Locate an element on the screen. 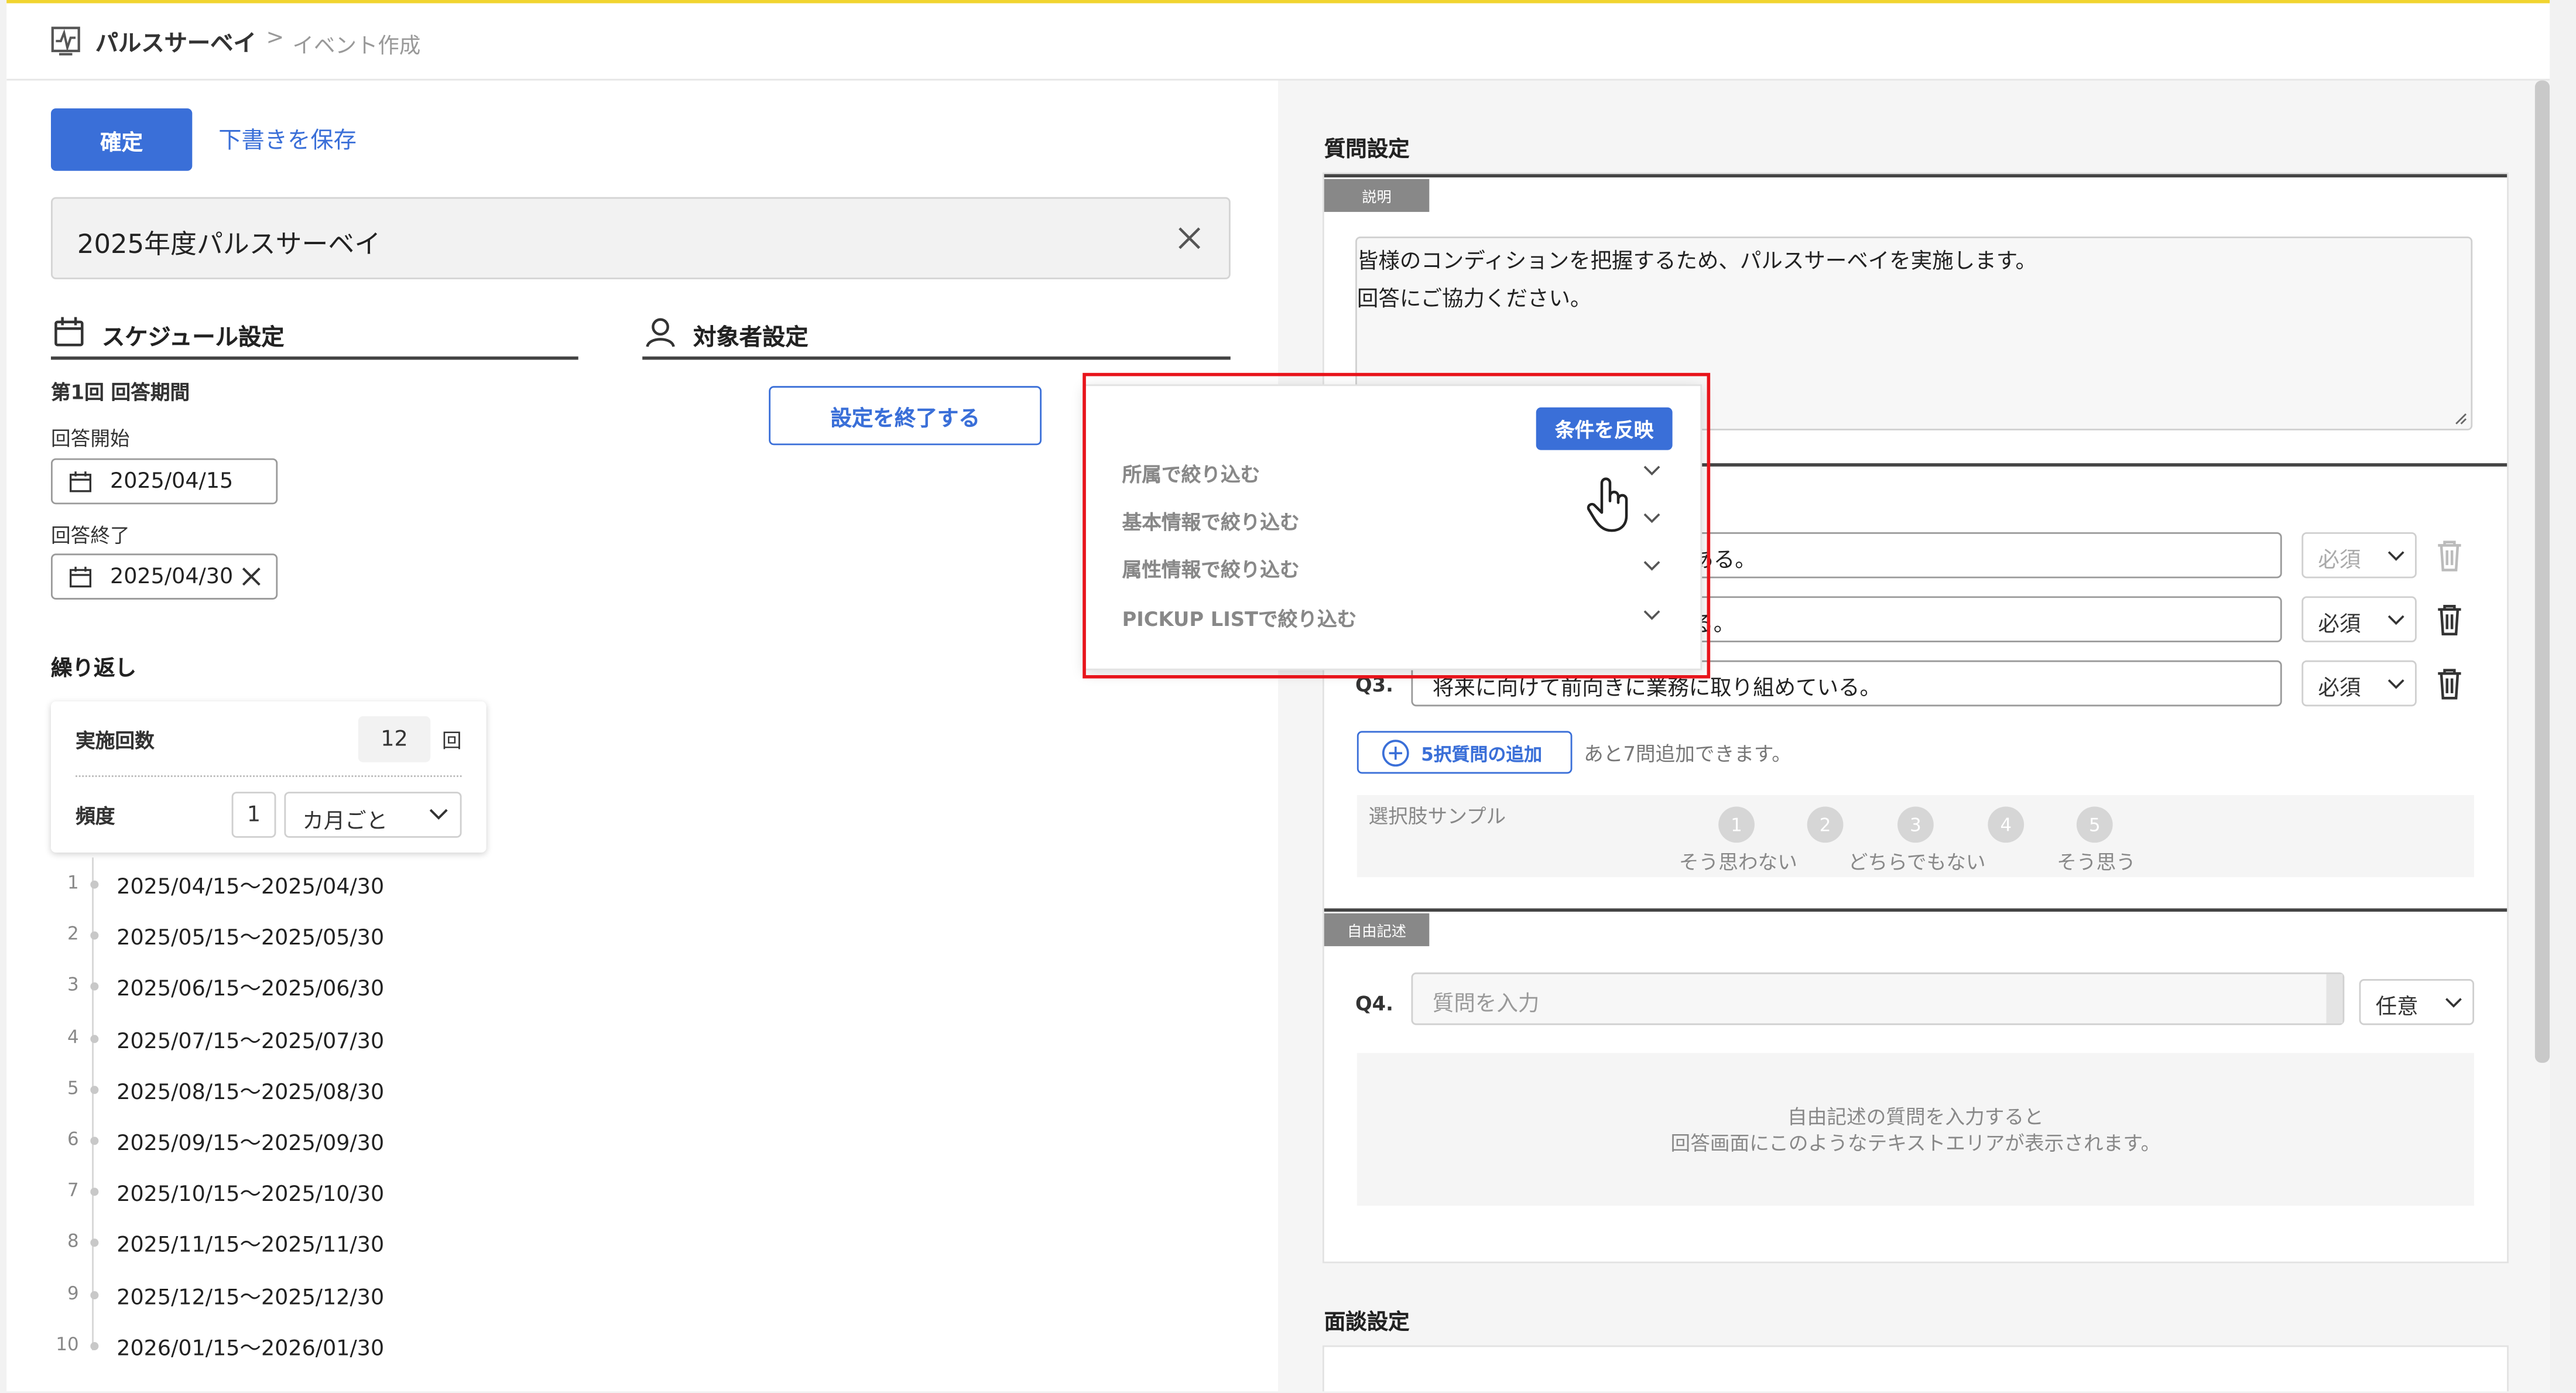  description-tag: 説明 is located at coordinates (1377, 195).